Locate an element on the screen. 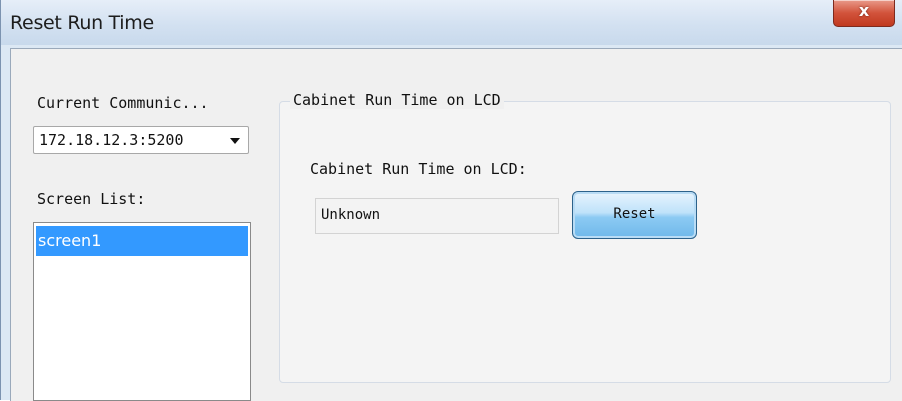 This screenshot has width=902, height=401. cabinet-group-title: Cabinet Run Time on LCD is located at coordinates (397, 100).